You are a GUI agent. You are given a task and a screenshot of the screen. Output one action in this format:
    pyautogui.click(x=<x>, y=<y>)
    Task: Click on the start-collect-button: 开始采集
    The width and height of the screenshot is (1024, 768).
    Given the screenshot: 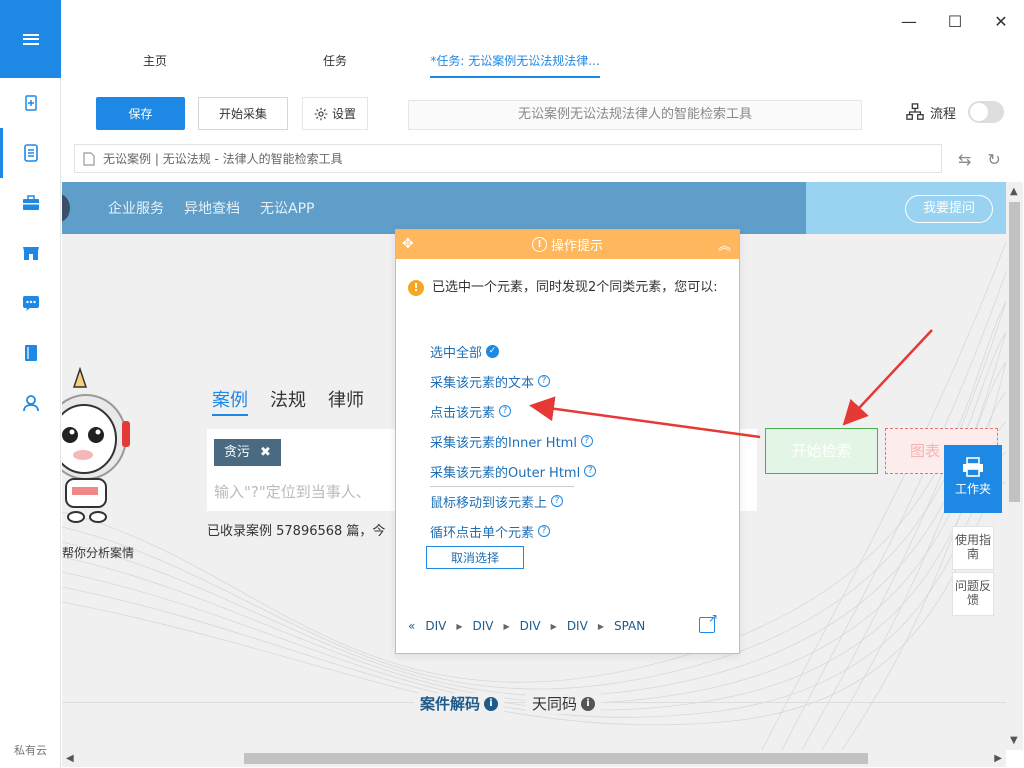 What is the action you would take?
    pyautogui.click(x=243, y=113)
    